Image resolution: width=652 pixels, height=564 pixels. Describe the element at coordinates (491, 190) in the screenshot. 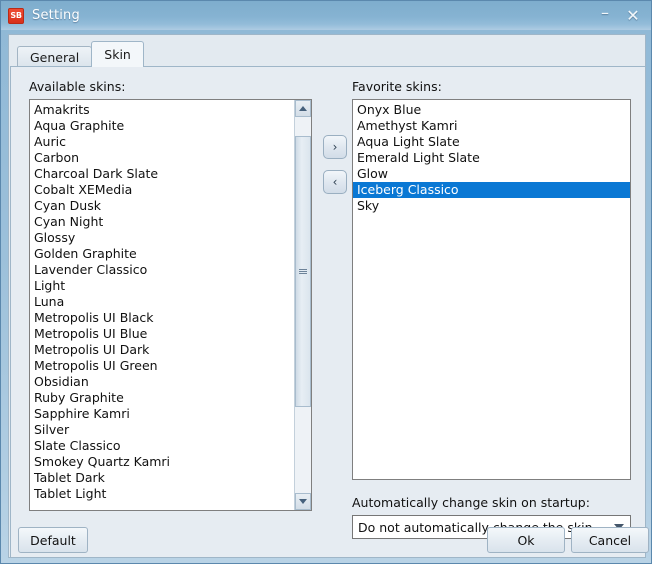

I see `favorite-skin-item: Iceberg Classico` at that location.